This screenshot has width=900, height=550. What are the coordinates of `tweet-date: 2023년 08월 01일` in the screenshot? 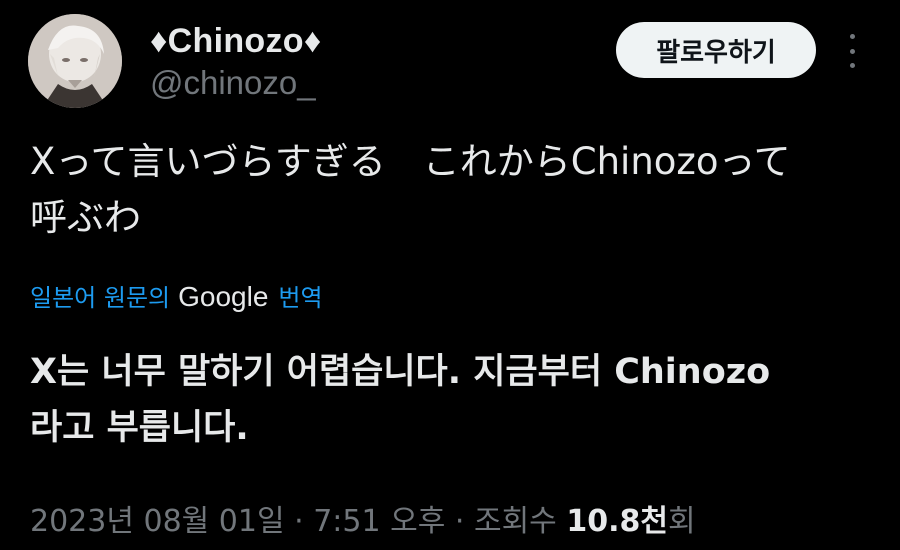 It's located at (157, 521).